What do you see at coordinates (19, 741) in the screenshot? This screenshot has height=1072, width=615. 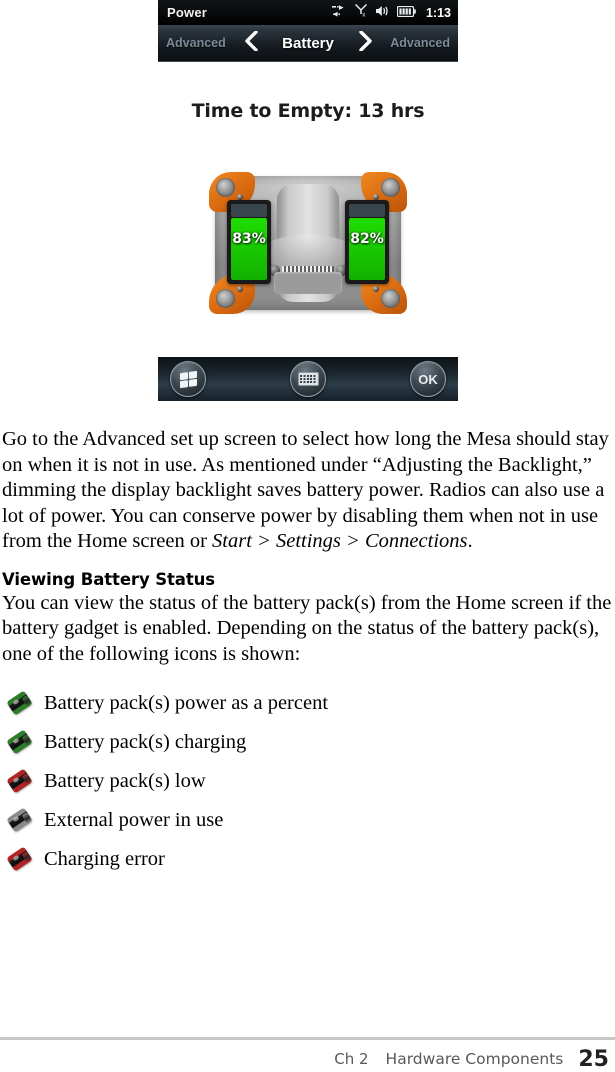 I see `battery-charging-icon` at bounding box center [19, 741].